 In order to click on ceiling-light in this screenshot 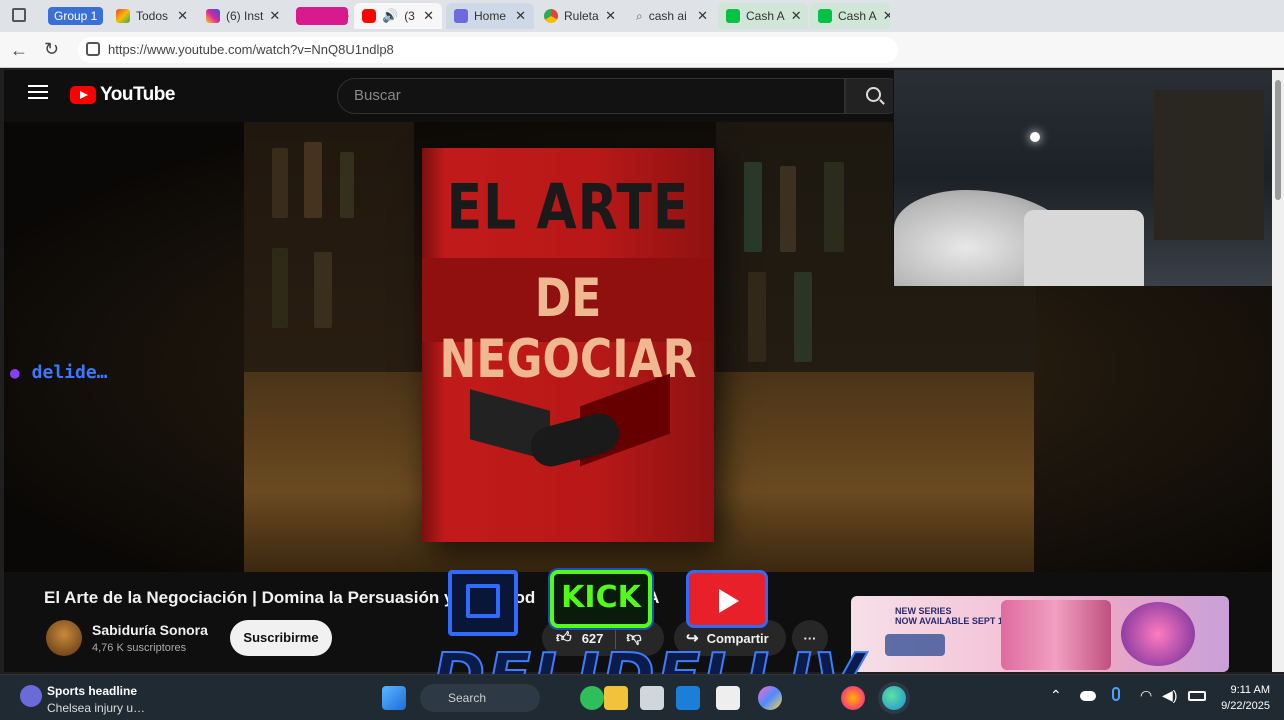, I will do `click(1035, 137)`.